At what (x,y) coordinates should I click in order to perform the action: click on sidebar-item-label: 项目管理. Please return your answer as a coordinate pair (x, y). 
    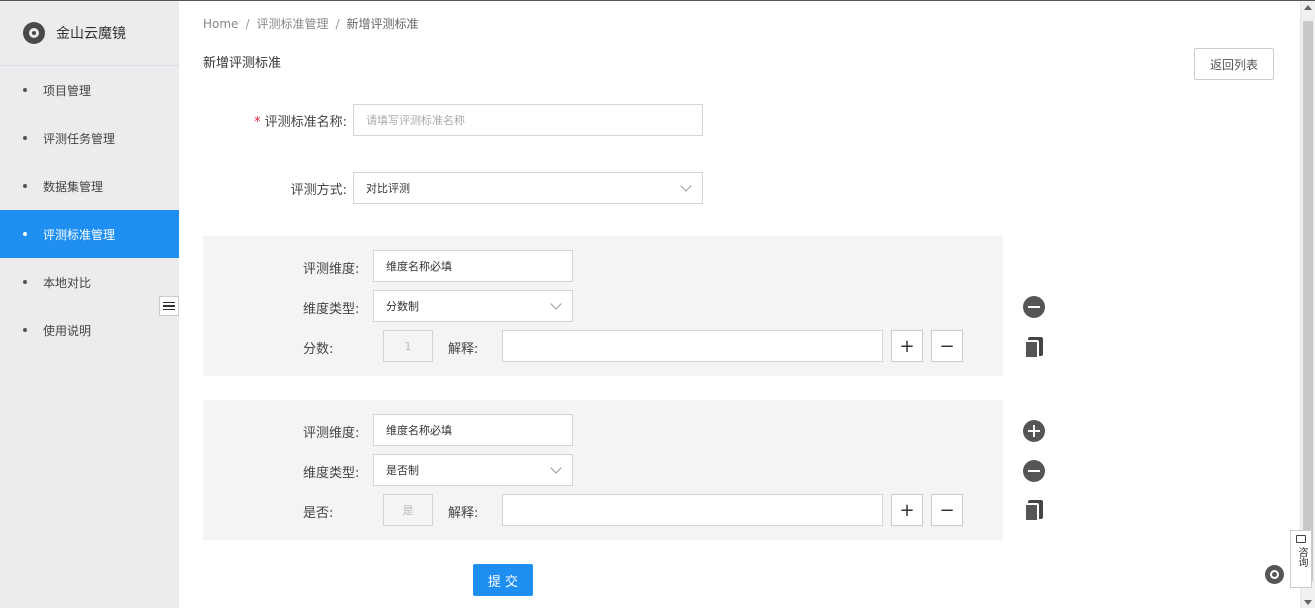
    Looking at the image, I should click on (67, 90).